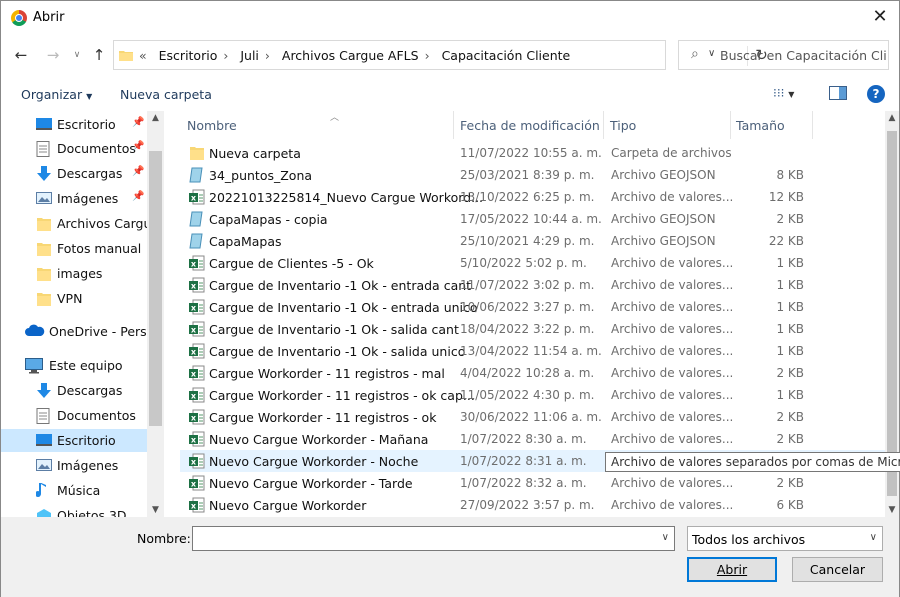 The image size is (900, 597). Describe the element at coordinates (785, 538) in the screenshot. I see `file-type-filter: Todos los archivos ∨` at that location.